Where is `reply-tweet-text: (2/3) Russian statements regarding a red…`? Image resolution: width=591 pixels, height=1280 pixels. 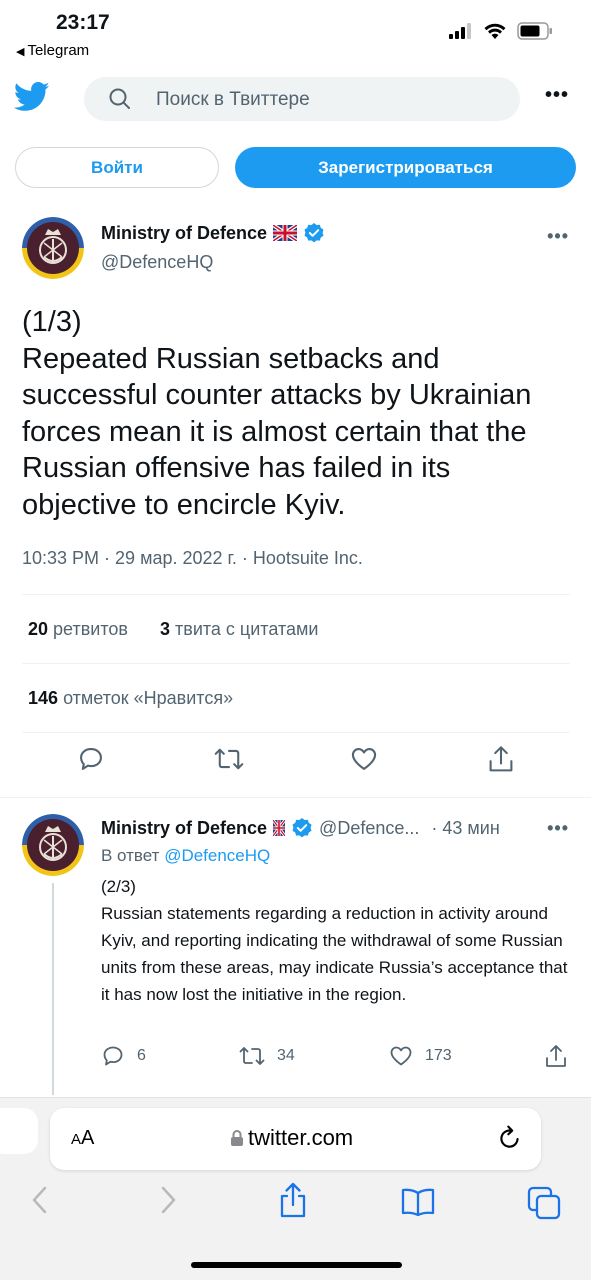 reply-tweet-text: (2/3) Russian statements regarding a red… is located at coordinates (334, 940).